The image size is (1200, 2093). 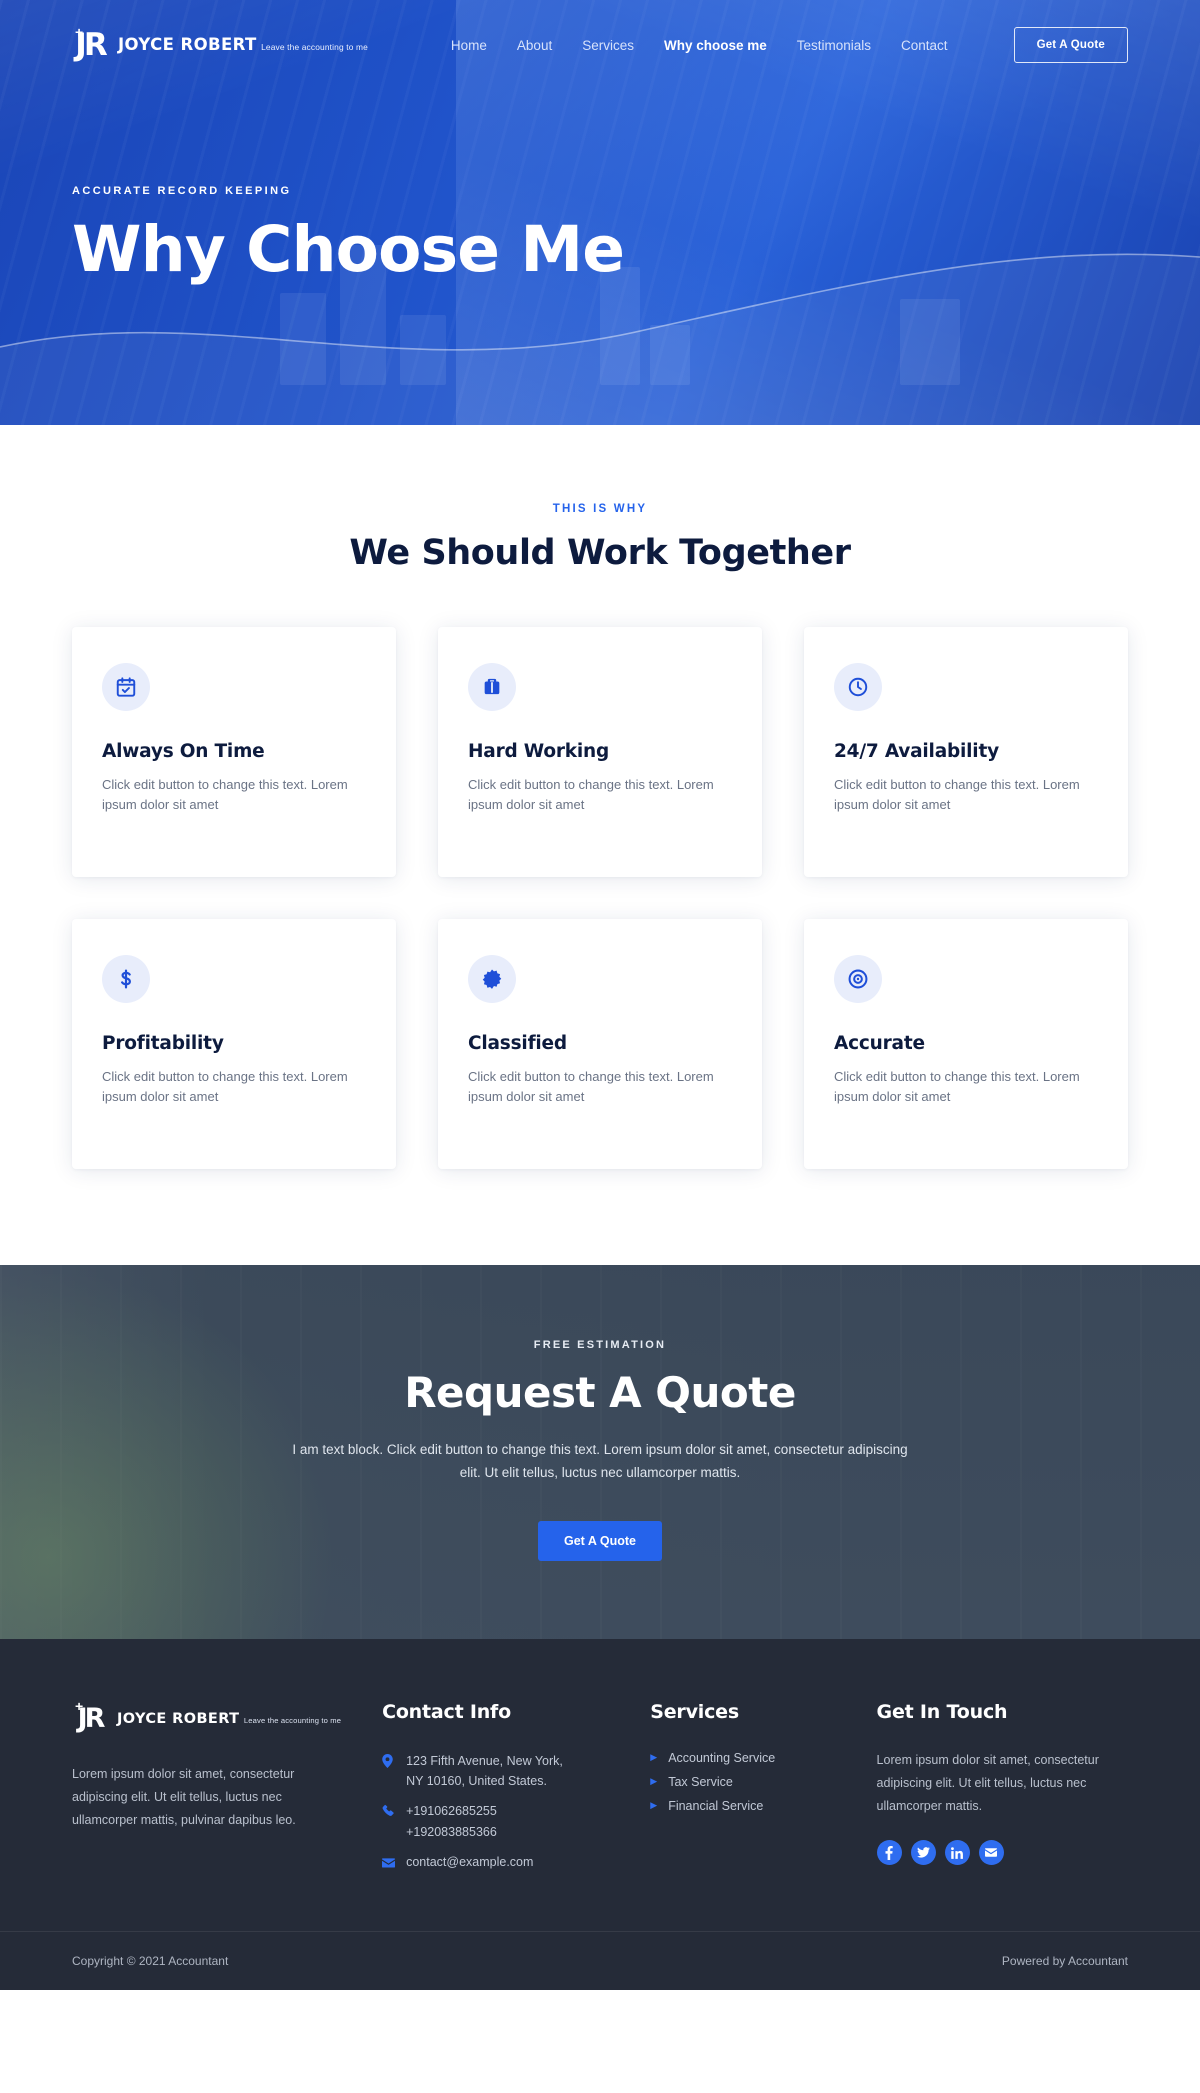 What do you see at coordinates (469, 45) in the screenshot?
I see `nav-item-home: Home` at bounding box center [469, 45].